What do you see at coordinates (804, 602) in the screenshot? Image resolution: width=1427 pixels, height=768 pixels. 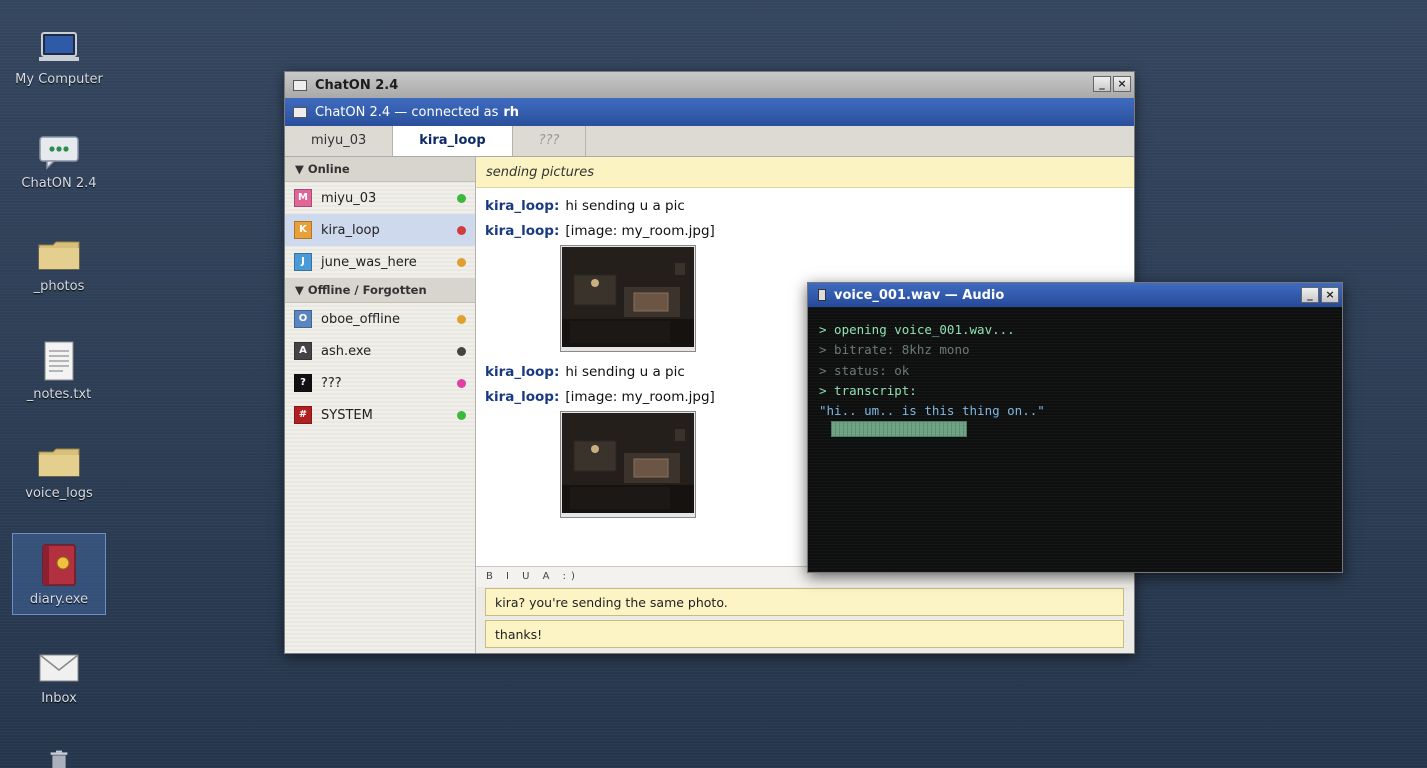 I see `message-draft: kira? you're sending the same photo.` at bounding box center [804, 602].